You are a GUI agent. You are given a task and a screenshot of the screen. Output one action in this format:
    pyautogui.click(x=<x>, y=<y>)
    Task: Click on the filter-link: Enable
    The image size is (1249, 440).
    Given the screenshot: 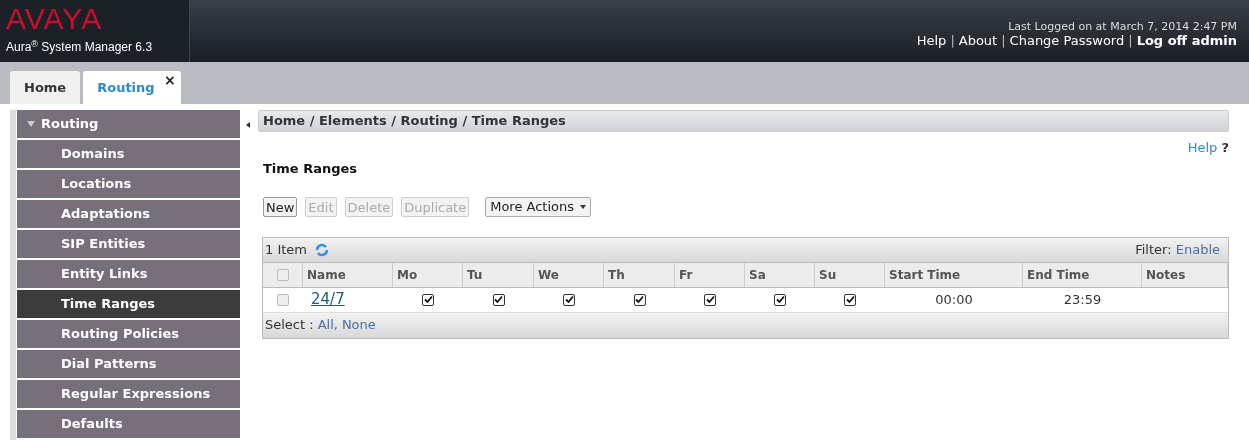 What is the action you would take?
    pyautogui.click(x=1197, y=249)
    